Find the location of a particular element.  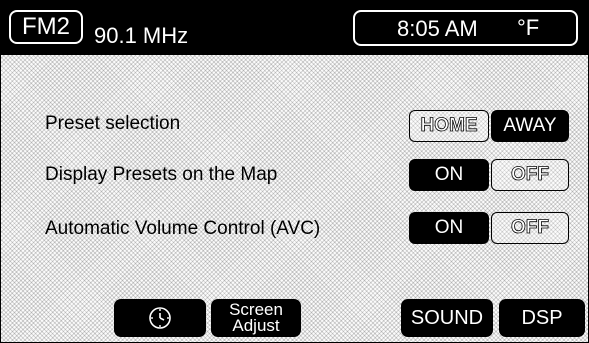

clock-button is located at coordinates (160, 318).